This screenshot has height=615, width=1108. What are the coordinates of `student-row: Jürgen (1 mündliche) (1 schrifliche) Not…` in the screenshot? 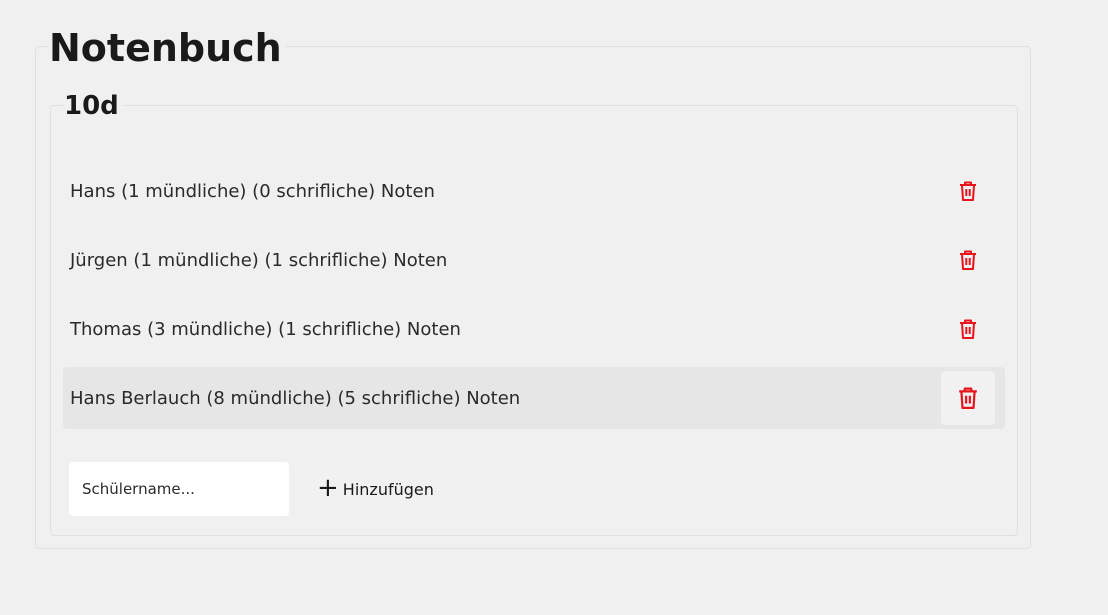 It's located at (534, 260).